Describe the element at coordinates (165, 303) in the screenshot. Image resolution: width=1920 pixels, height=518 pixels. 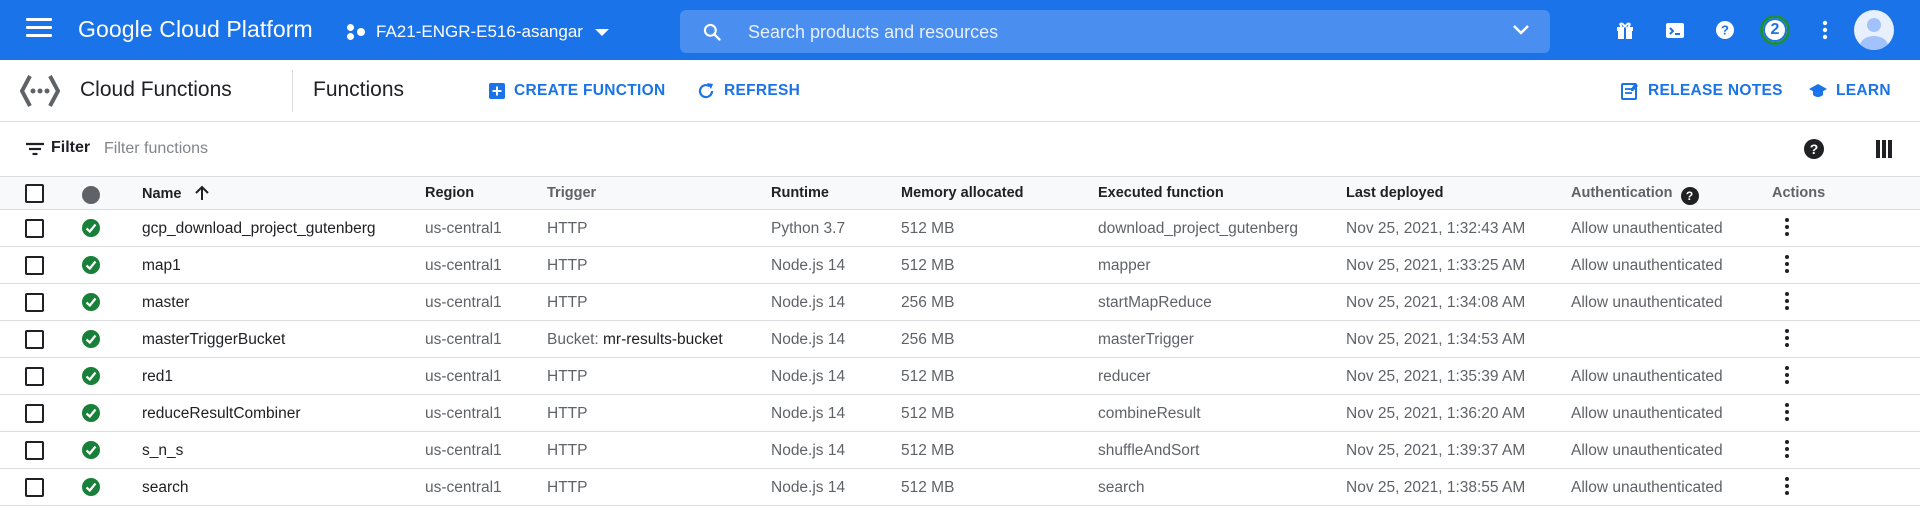
I see `function-name-link: master` at that location.